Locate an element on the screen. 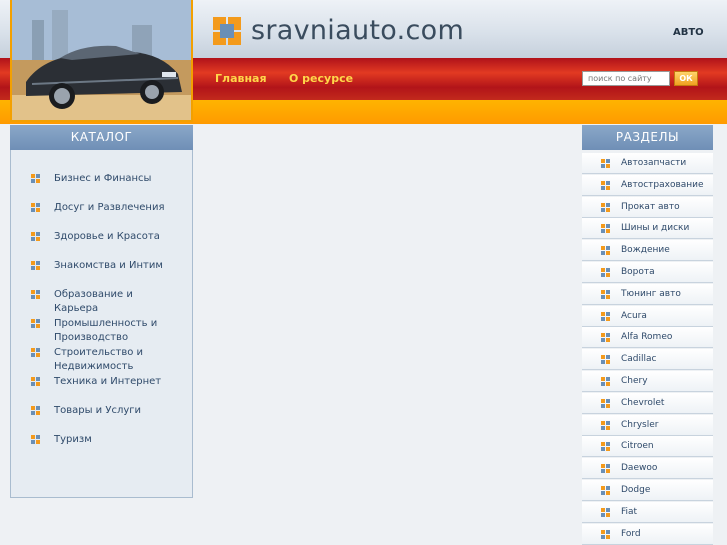 The height and width of the screenshot is (545, 727). section-item-label: Ford is located at coordinates (631, 533).